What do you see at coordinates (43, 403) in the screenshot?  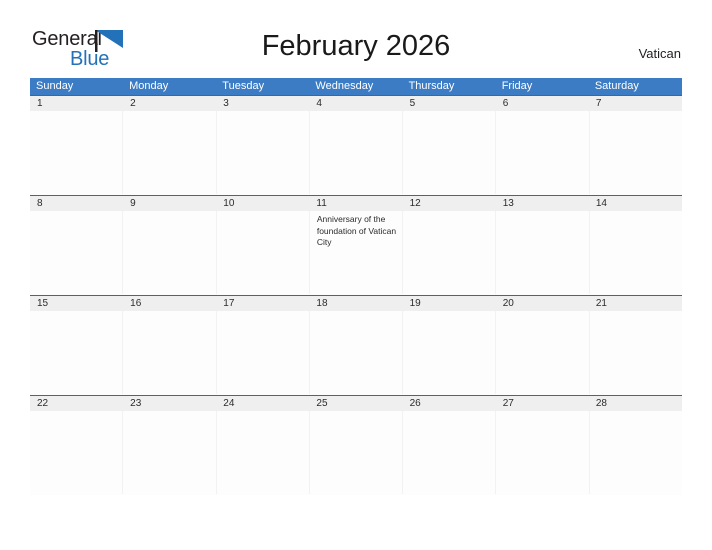 I see `day-number: 22` at bounding box center [43, 403].